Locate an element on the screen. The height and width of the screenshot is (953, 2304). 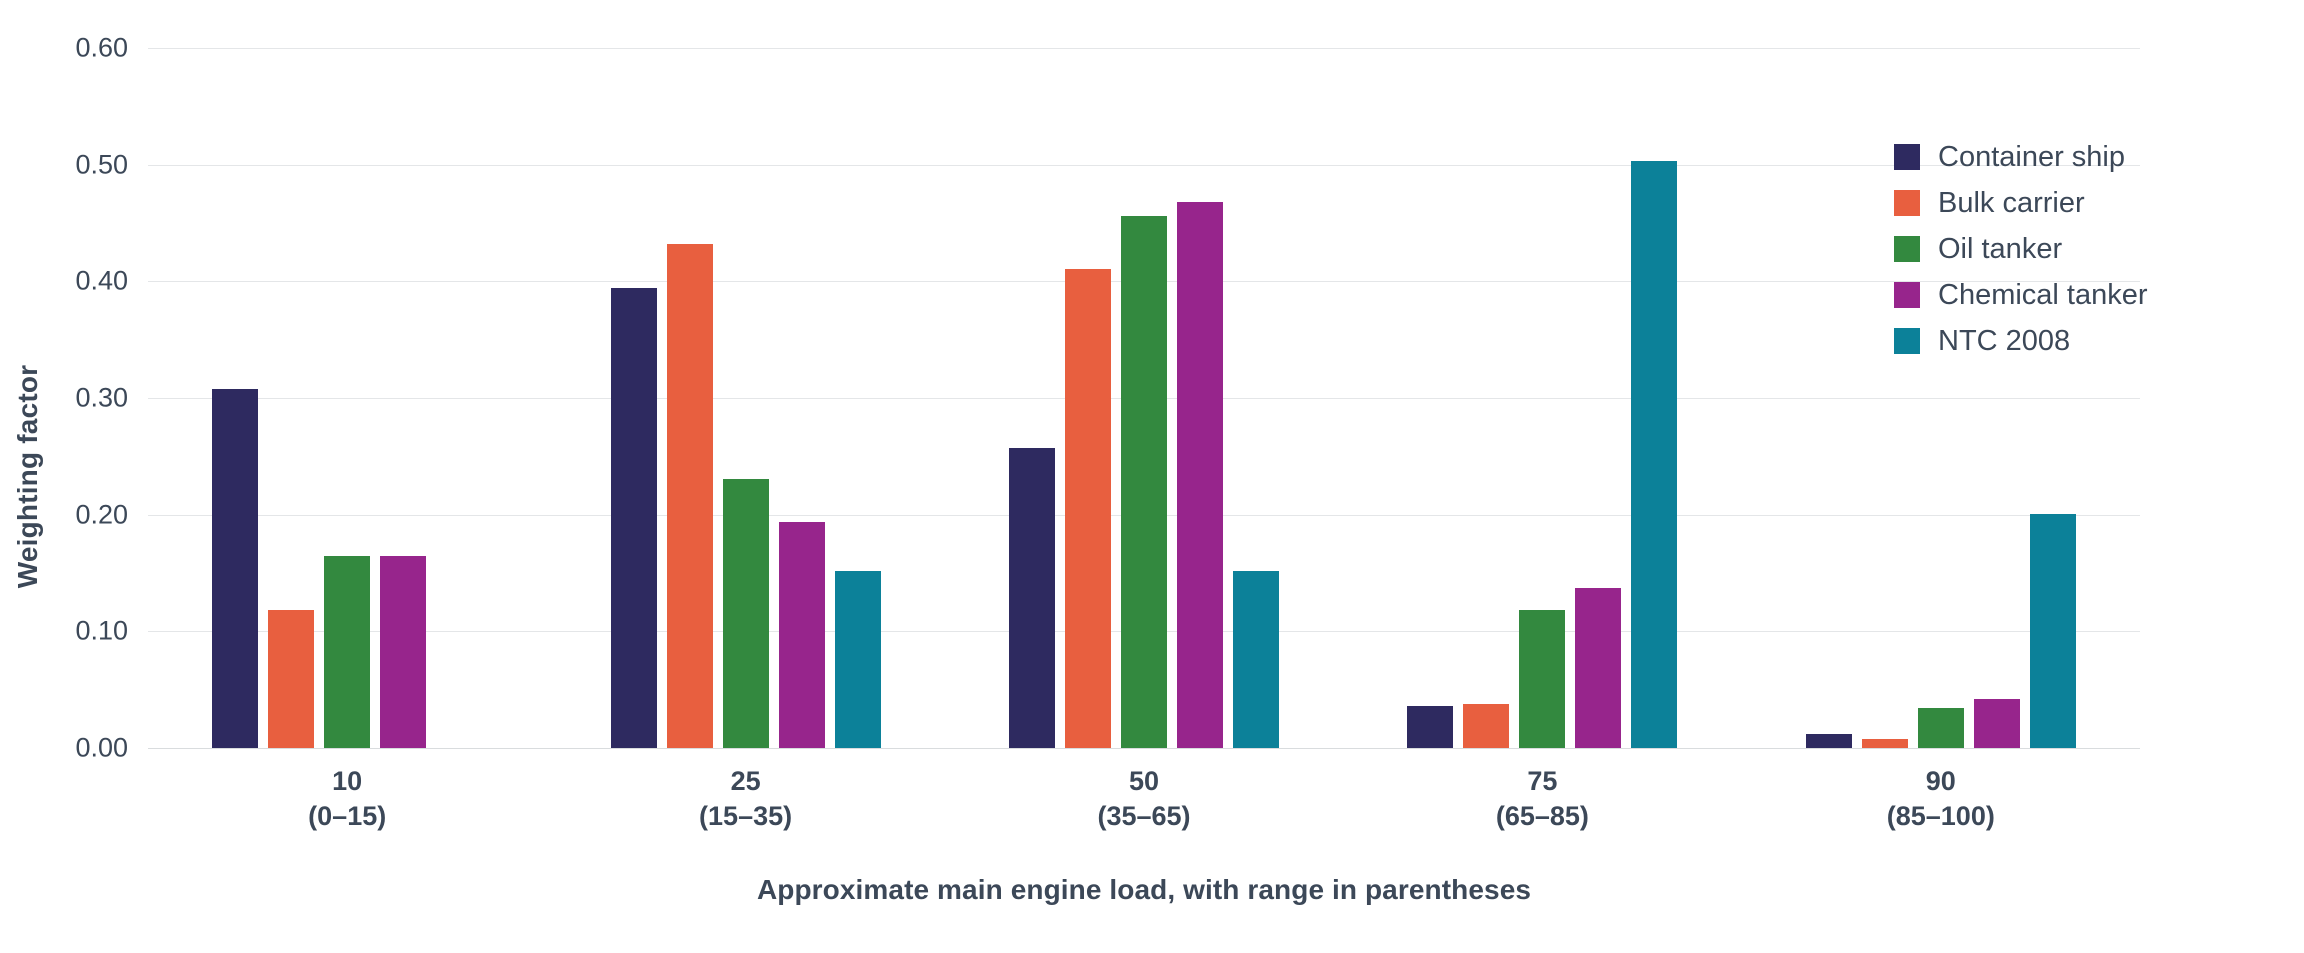
legend-item: Bulk carrier is located at coordinates (2021, 203).